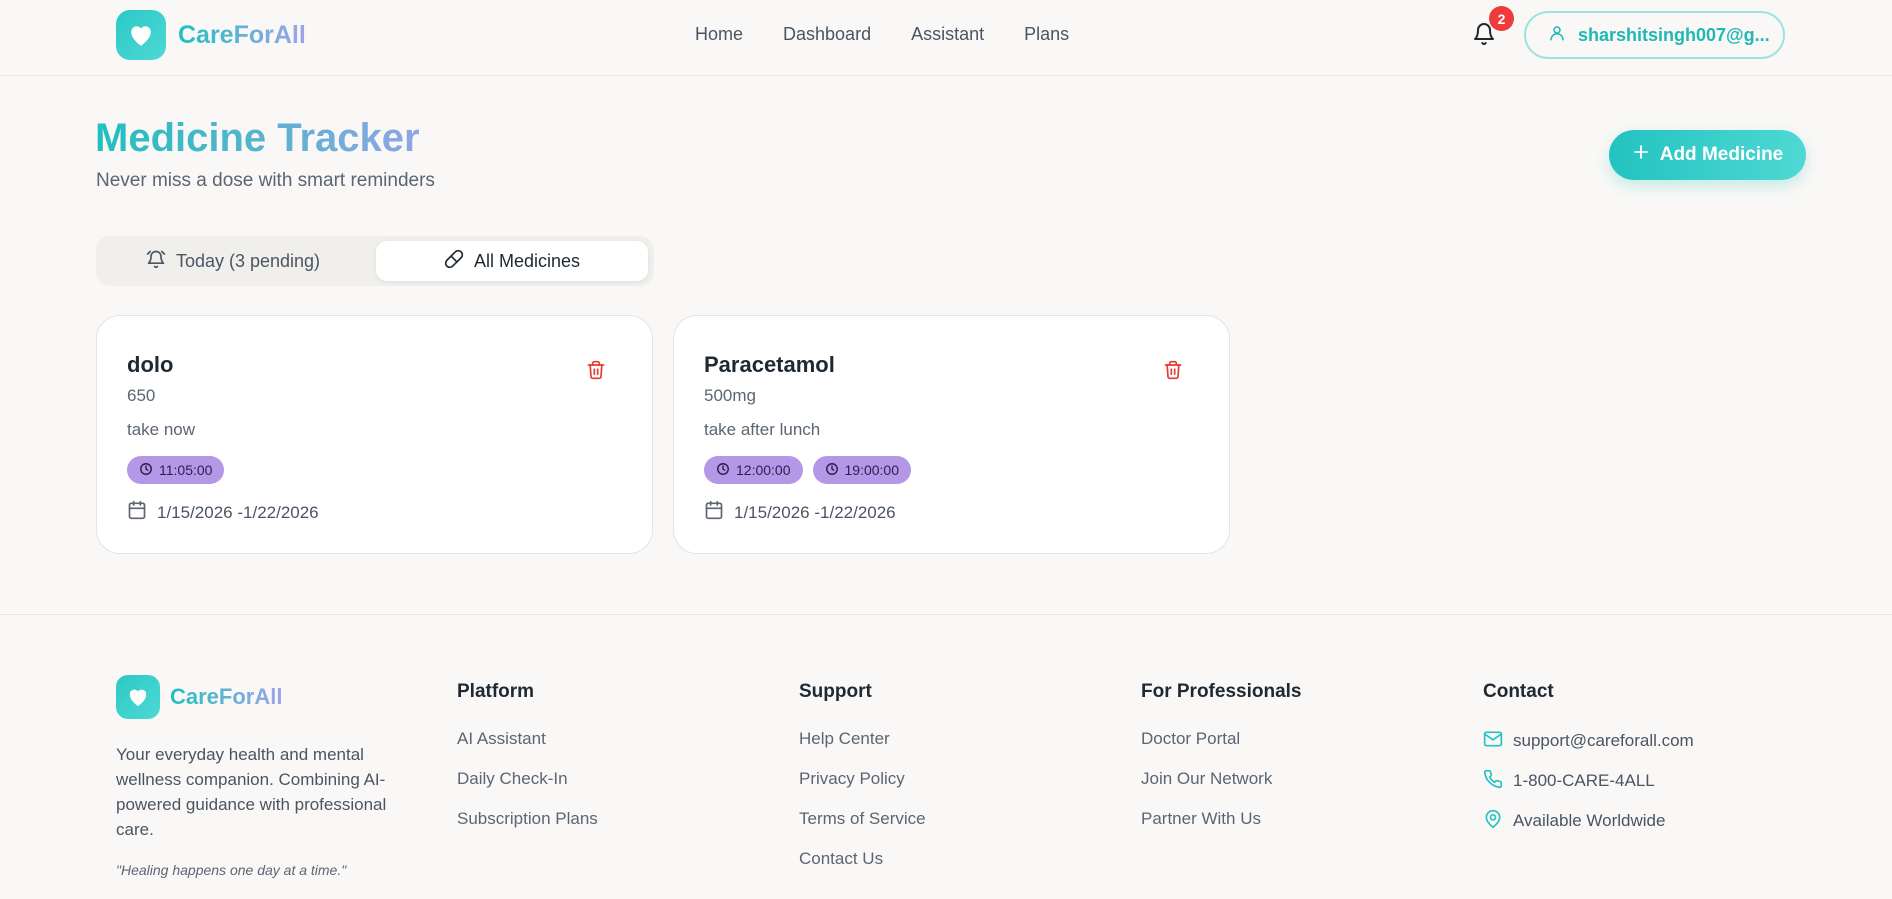 This screenshot has width=1892, height=899. What do you see at coordinates (835, 691) in the screenshot?
I see `footer-heading: Support` at bounding box center [835, 691].